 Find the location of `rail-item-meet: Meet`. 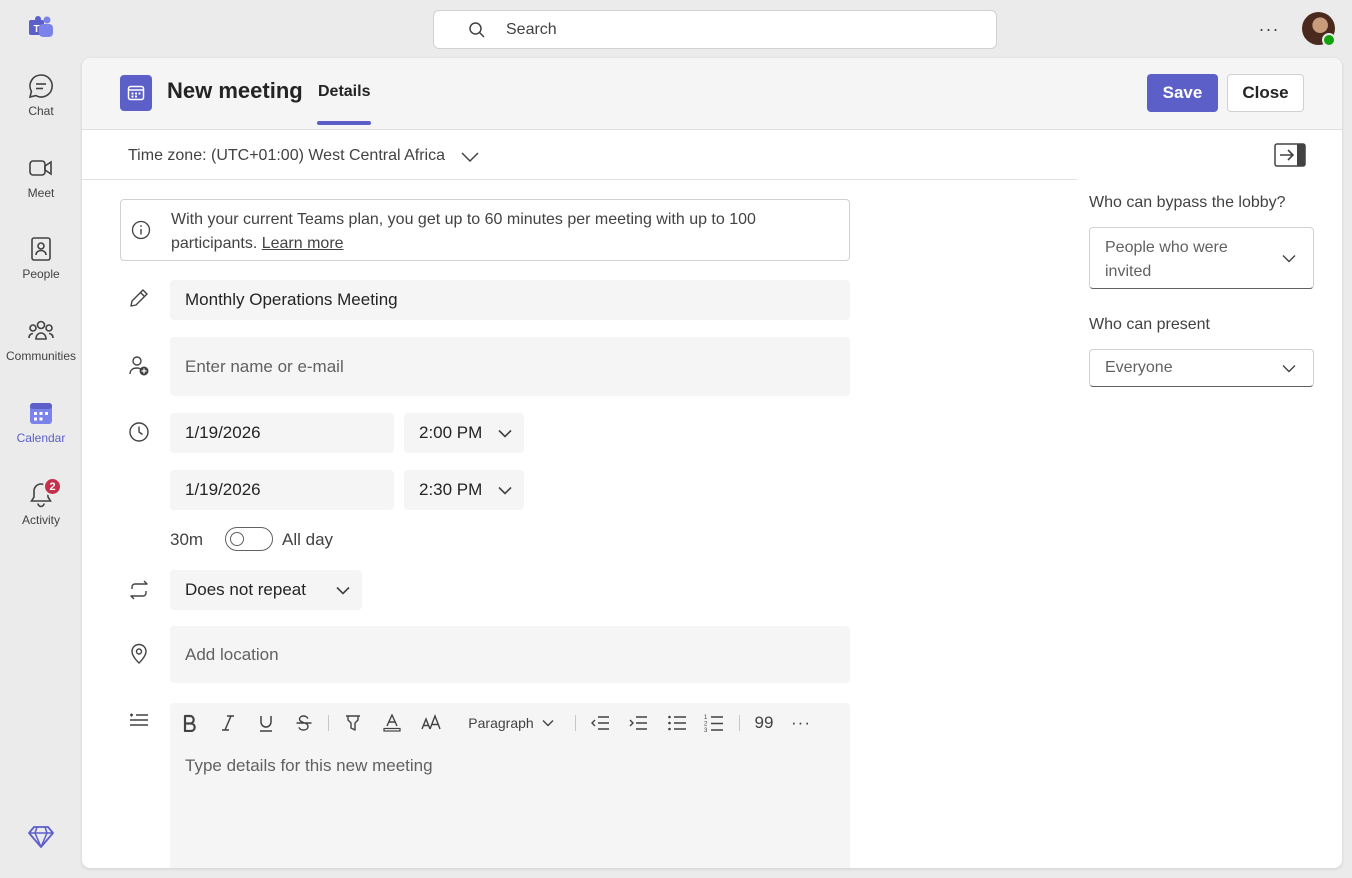

rail-item-meet: Meet is located at coordinates (41, 189).